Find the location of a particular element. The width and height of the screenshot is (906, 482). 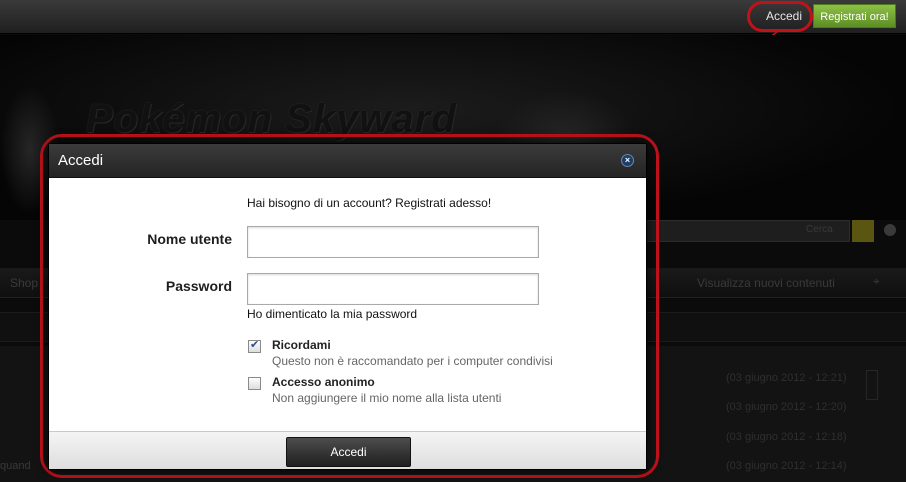

dialog-footer: Accedi is located at coordinates (347, 450).